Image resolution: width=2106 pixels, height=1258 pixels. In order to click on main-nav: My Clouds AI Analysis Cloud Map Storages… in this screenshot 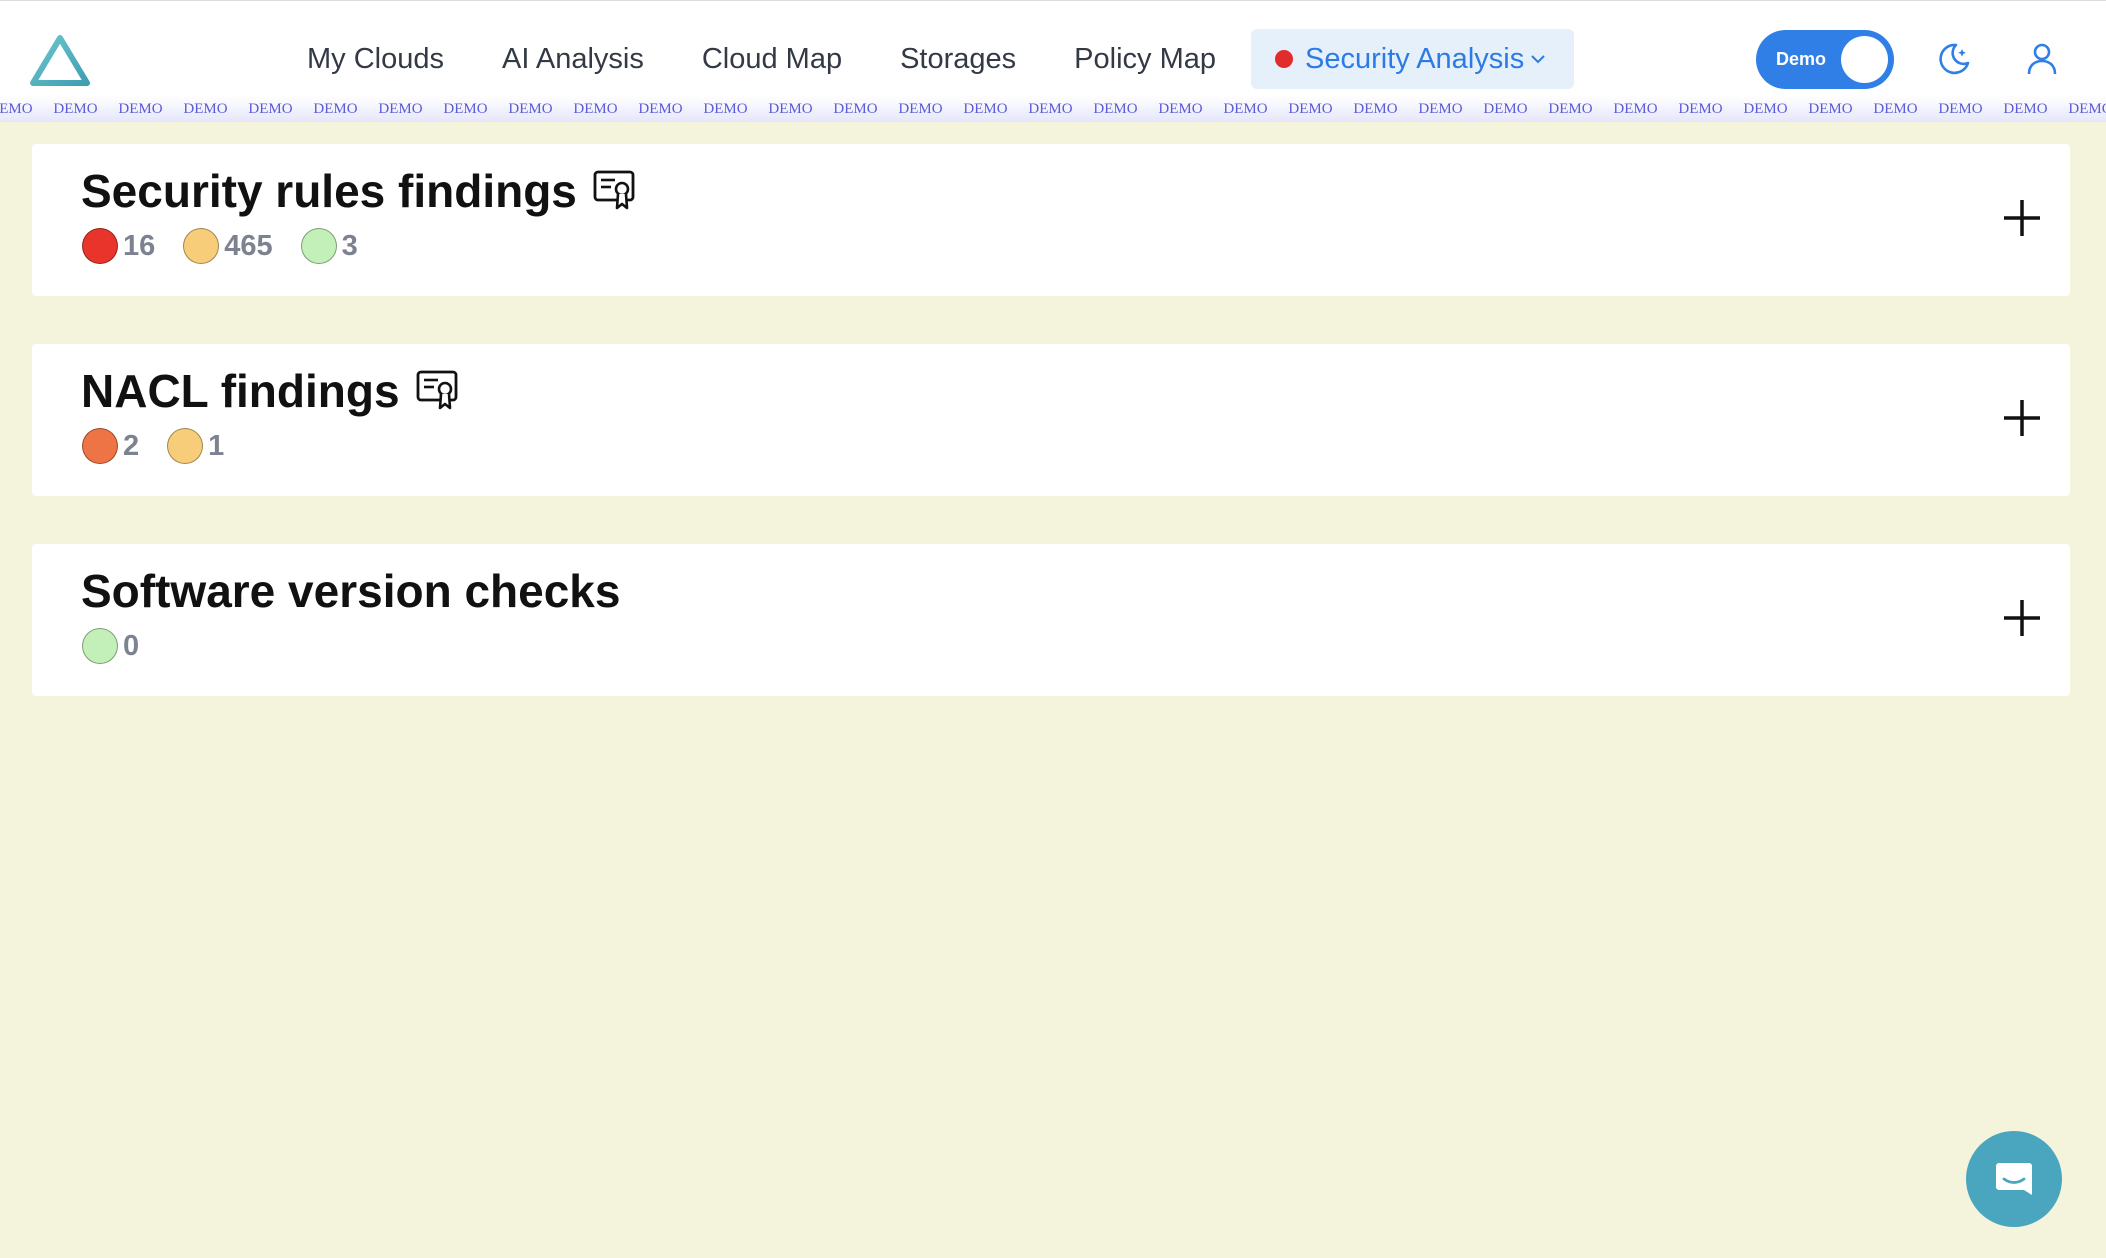, I will do `click(926, 59)`.